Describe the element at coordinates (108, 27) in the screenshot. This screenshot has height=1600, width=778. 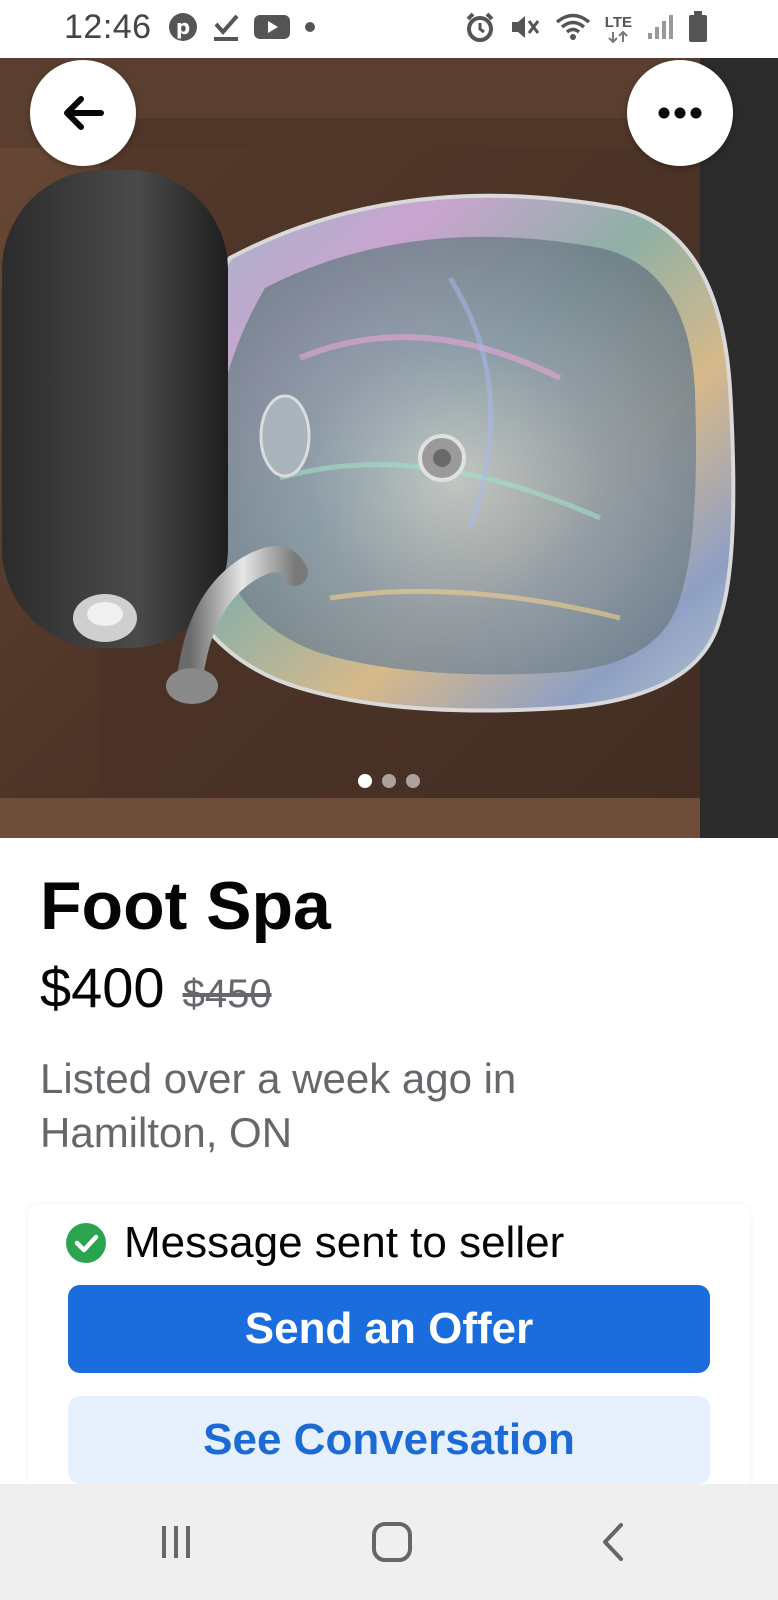
I see `status-time: 12:46` at that location.